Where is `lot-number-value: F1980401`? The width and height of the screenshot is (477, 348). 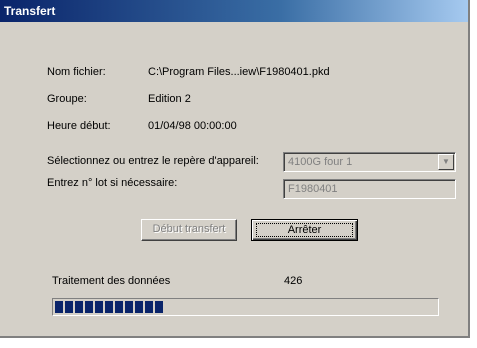
lot-number-value: F1980401 is located at coordinates (313, 189).